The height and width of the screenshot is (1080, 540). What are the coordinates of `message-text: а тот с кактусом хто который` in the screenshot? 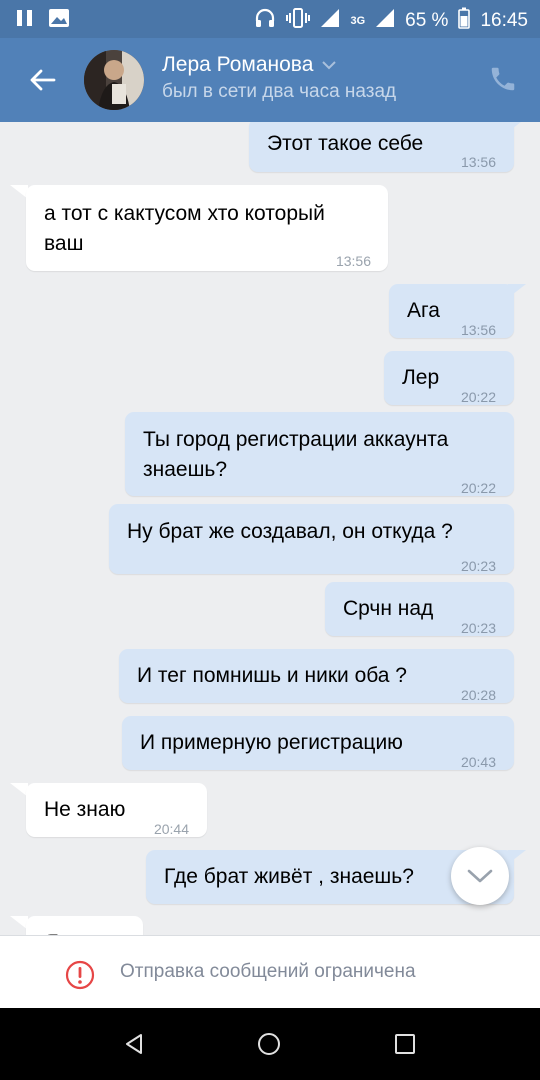 It's located at (184, 213).